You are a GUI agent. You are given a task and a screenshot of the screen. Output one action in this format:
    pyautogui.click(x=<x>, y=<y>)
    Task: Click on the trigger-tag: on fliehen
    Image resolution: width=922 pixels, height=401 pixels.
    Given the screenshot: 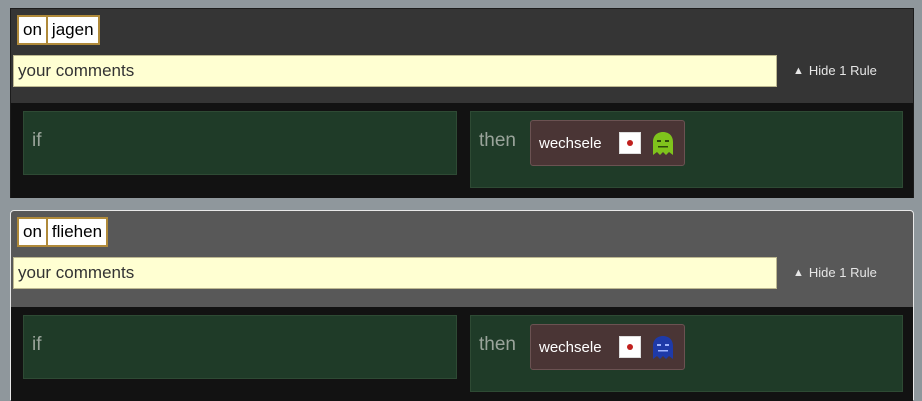 What is the action you would take?
    pyautogui.click(x=63, y=232)
    